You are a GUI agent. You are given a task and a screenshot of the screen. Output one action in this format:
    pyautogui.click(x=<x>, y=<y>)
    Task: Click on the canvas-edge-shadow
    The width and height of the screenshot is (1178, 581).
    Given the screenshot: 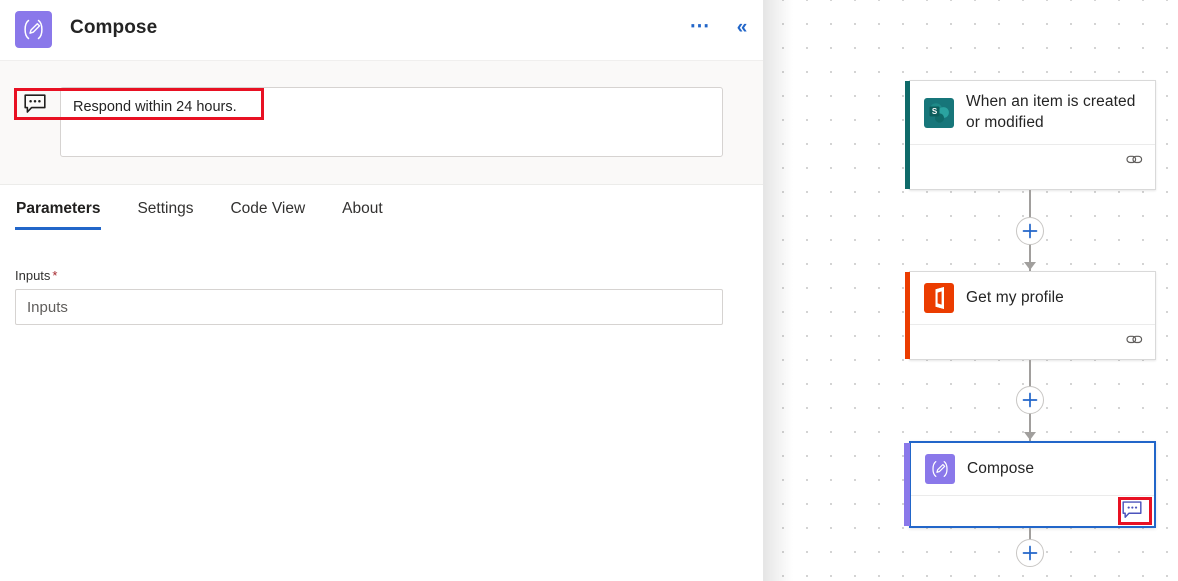 What is the action you would take?
    pyautogui.click(x=778, y=290)
    